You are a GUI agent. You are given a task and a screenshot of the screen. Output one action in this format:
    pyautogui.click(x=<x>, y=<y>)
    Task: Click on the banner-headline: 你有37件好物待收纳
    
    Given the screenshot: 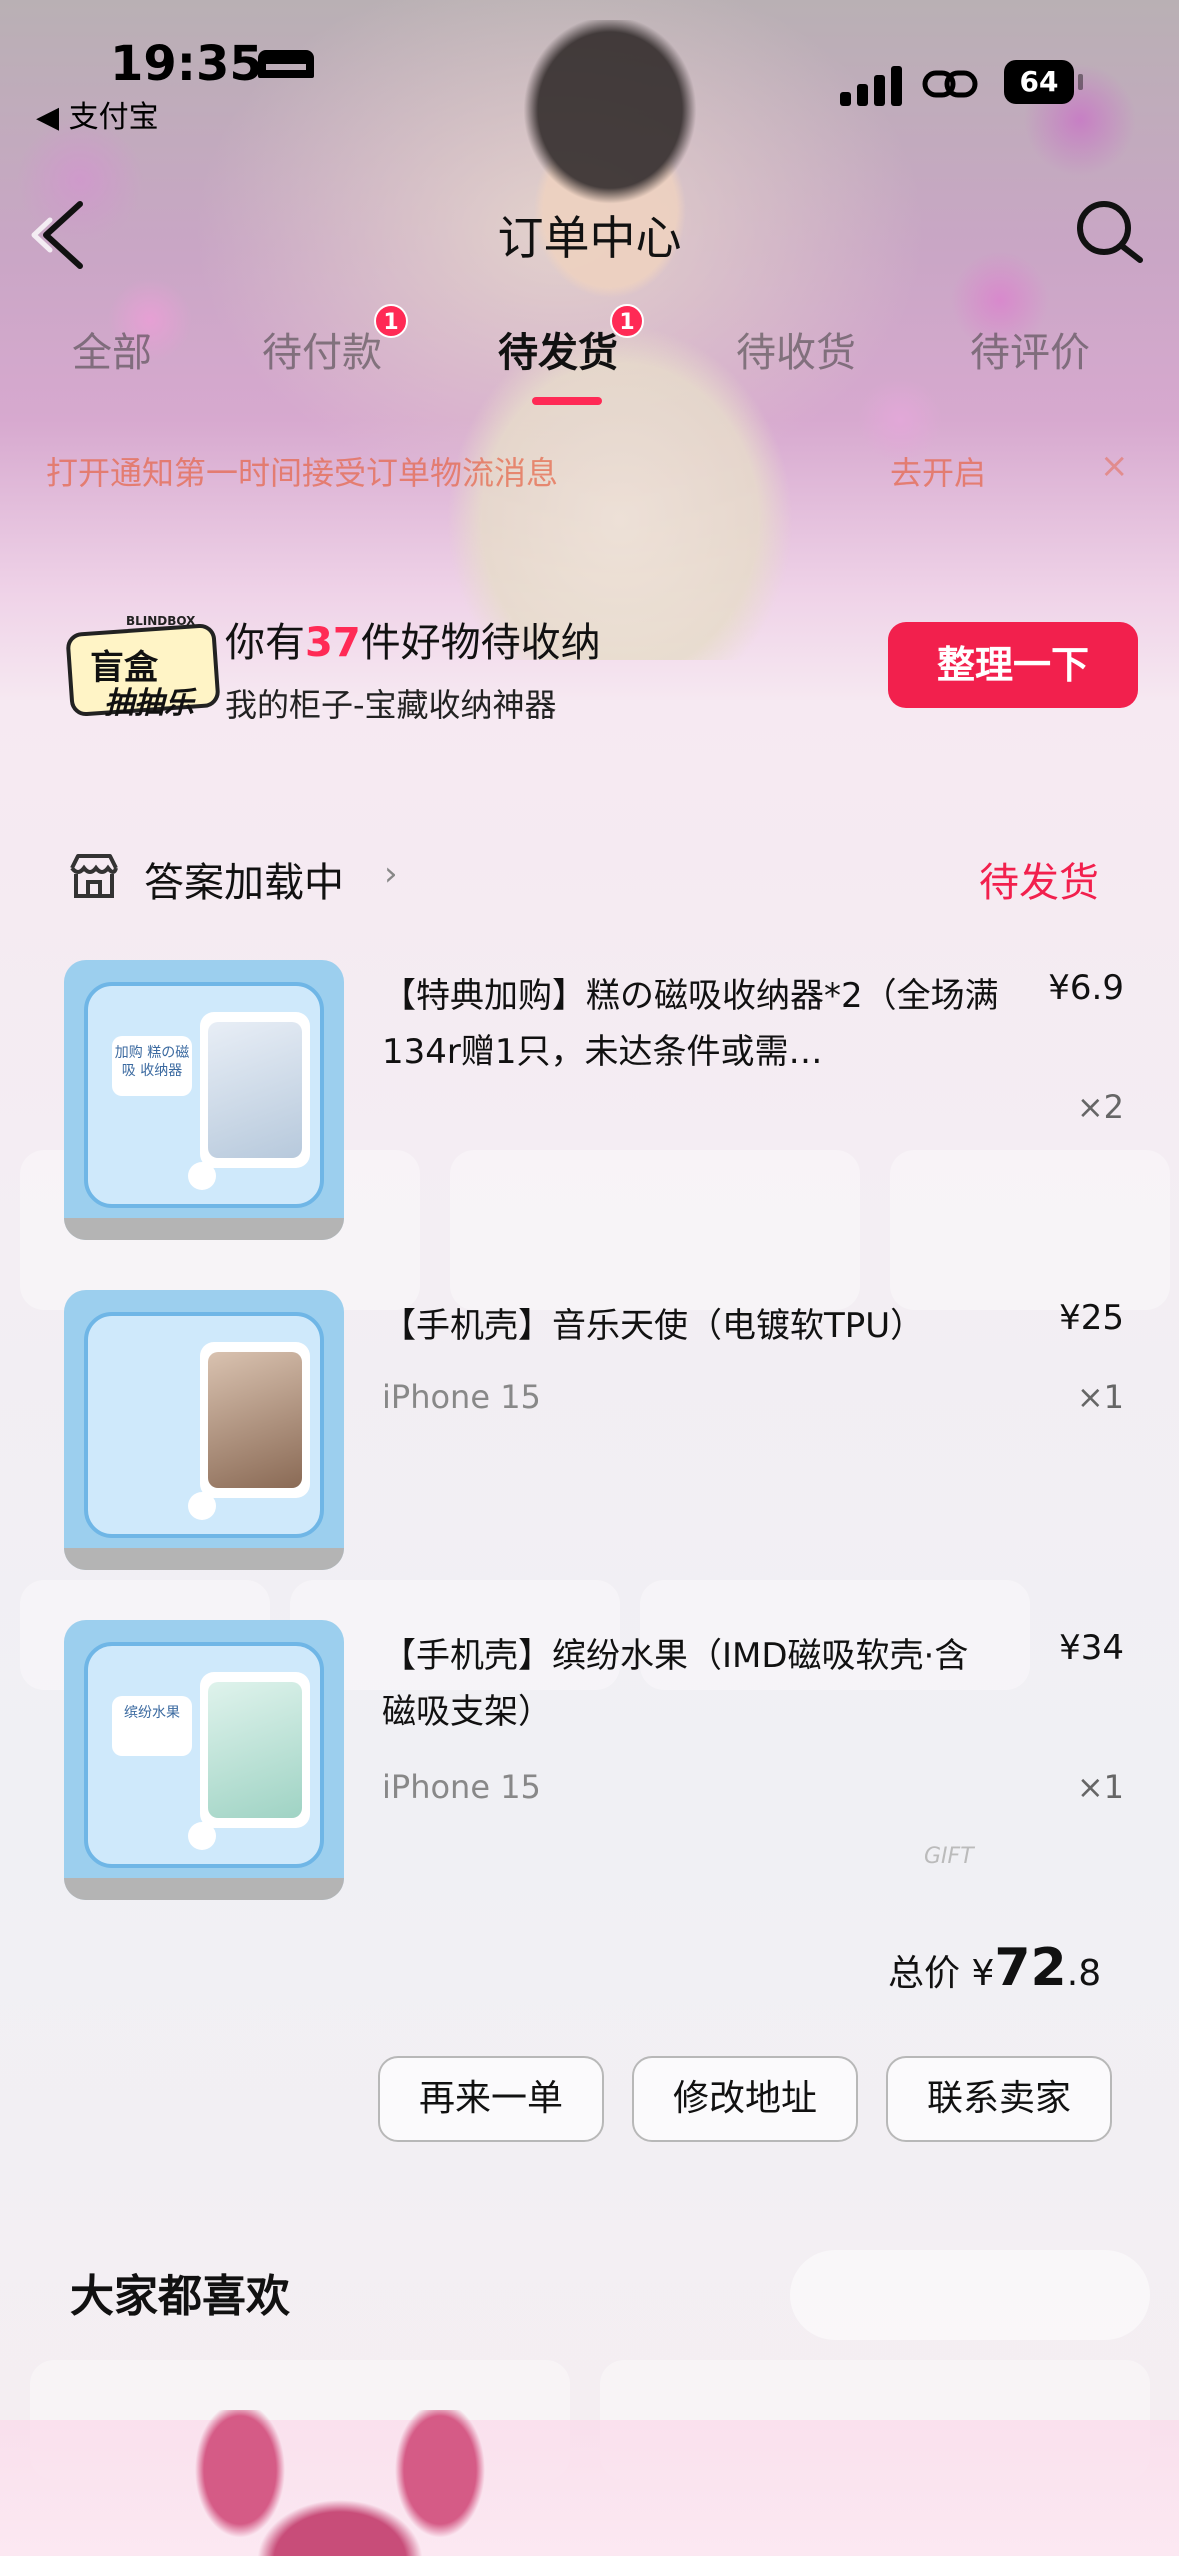 What is the action you would take?
    pyautogui.click(x=413, y=639)
    